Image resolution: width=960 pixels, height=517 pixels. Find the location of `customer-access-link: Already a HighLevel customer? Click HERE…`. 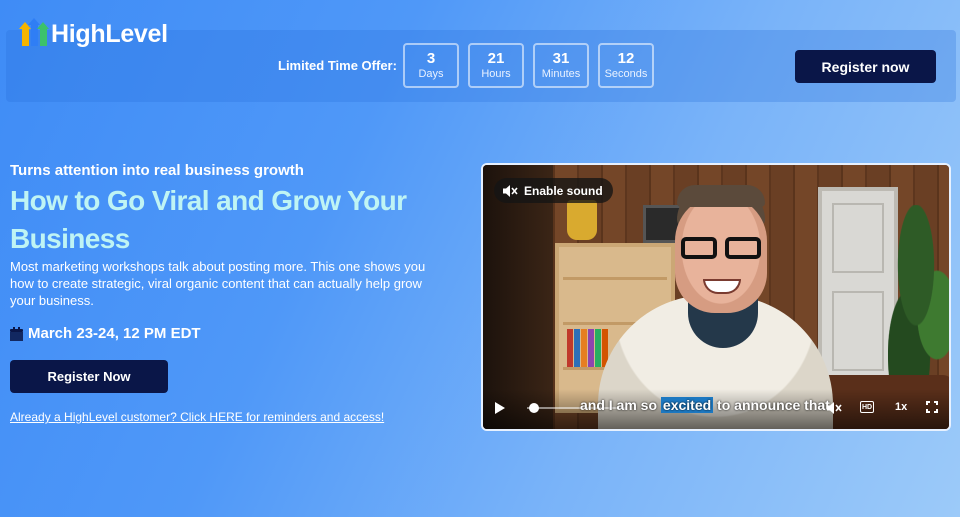

customer-access-link: Already a HighLevel customer? Click HERE… is located at coordinates (197, 417).